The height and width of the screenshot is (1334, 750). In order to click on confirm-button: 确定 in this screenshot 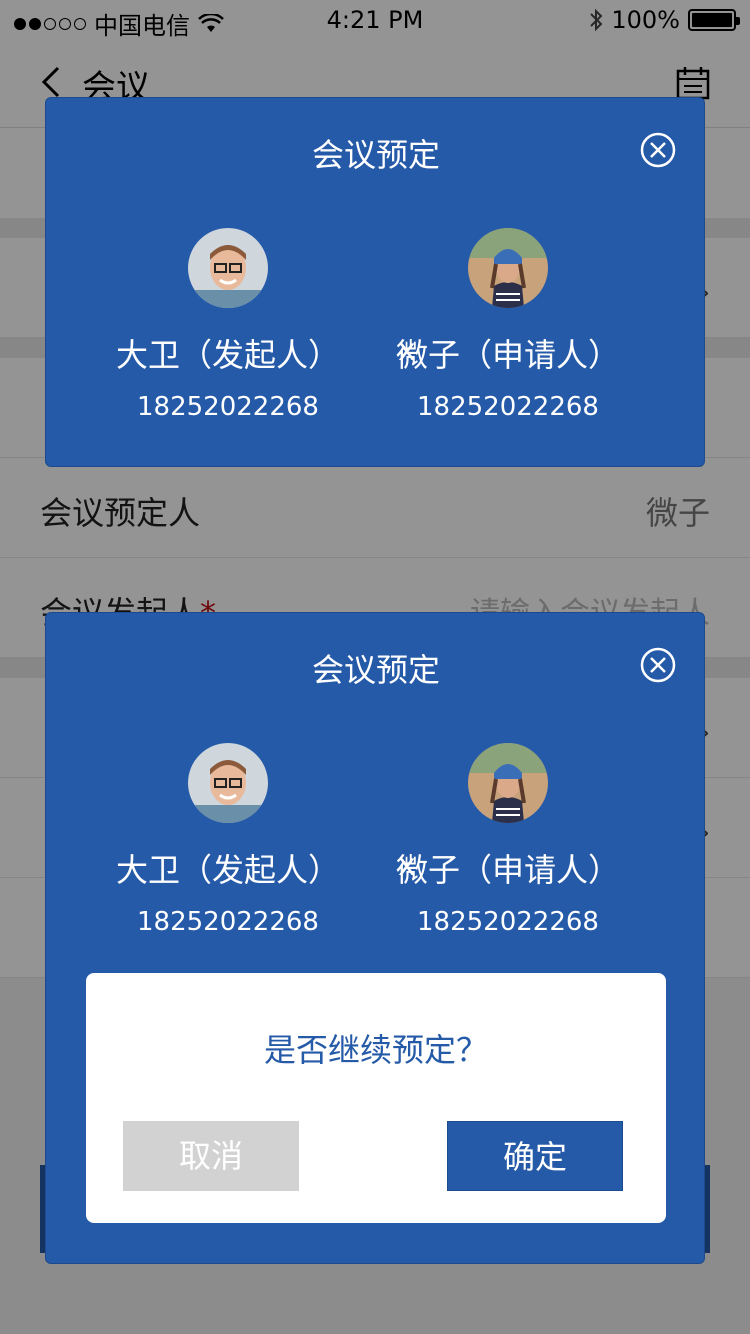, I will do `click(535, 1156)`.